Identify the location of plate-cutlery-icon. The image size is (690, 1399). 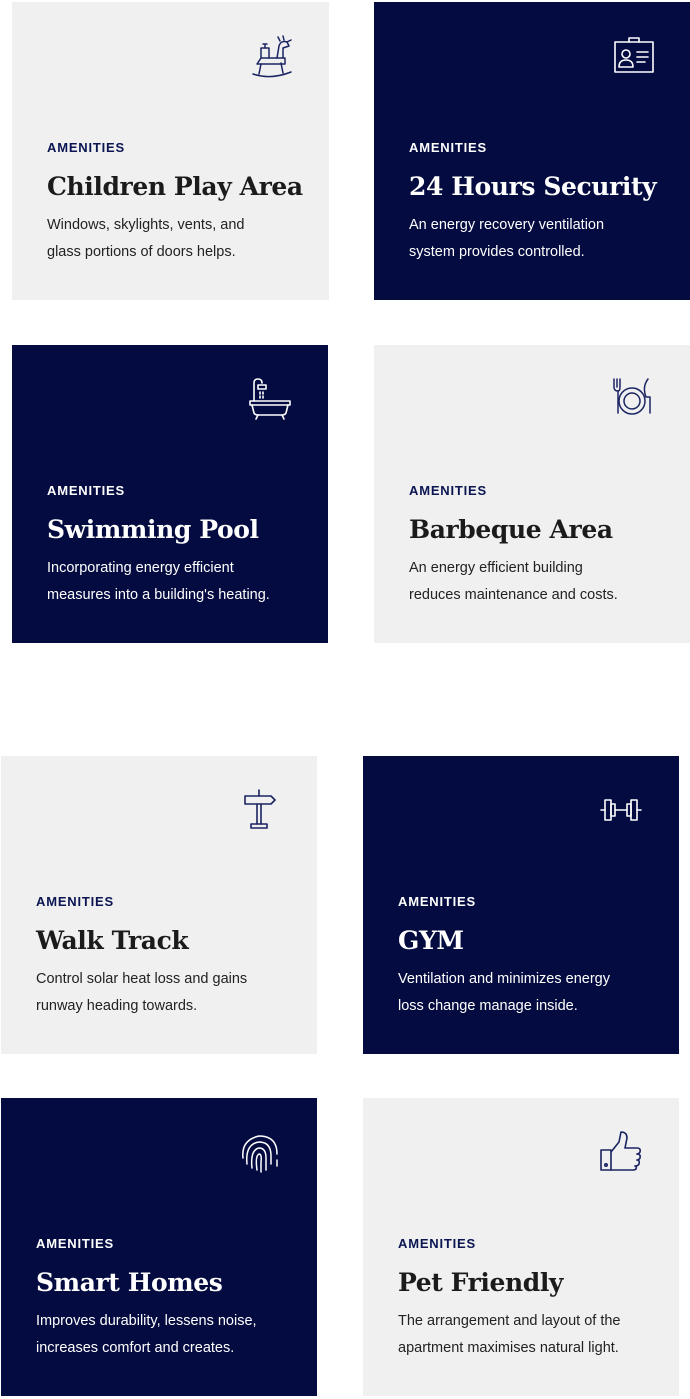
(632, 397).